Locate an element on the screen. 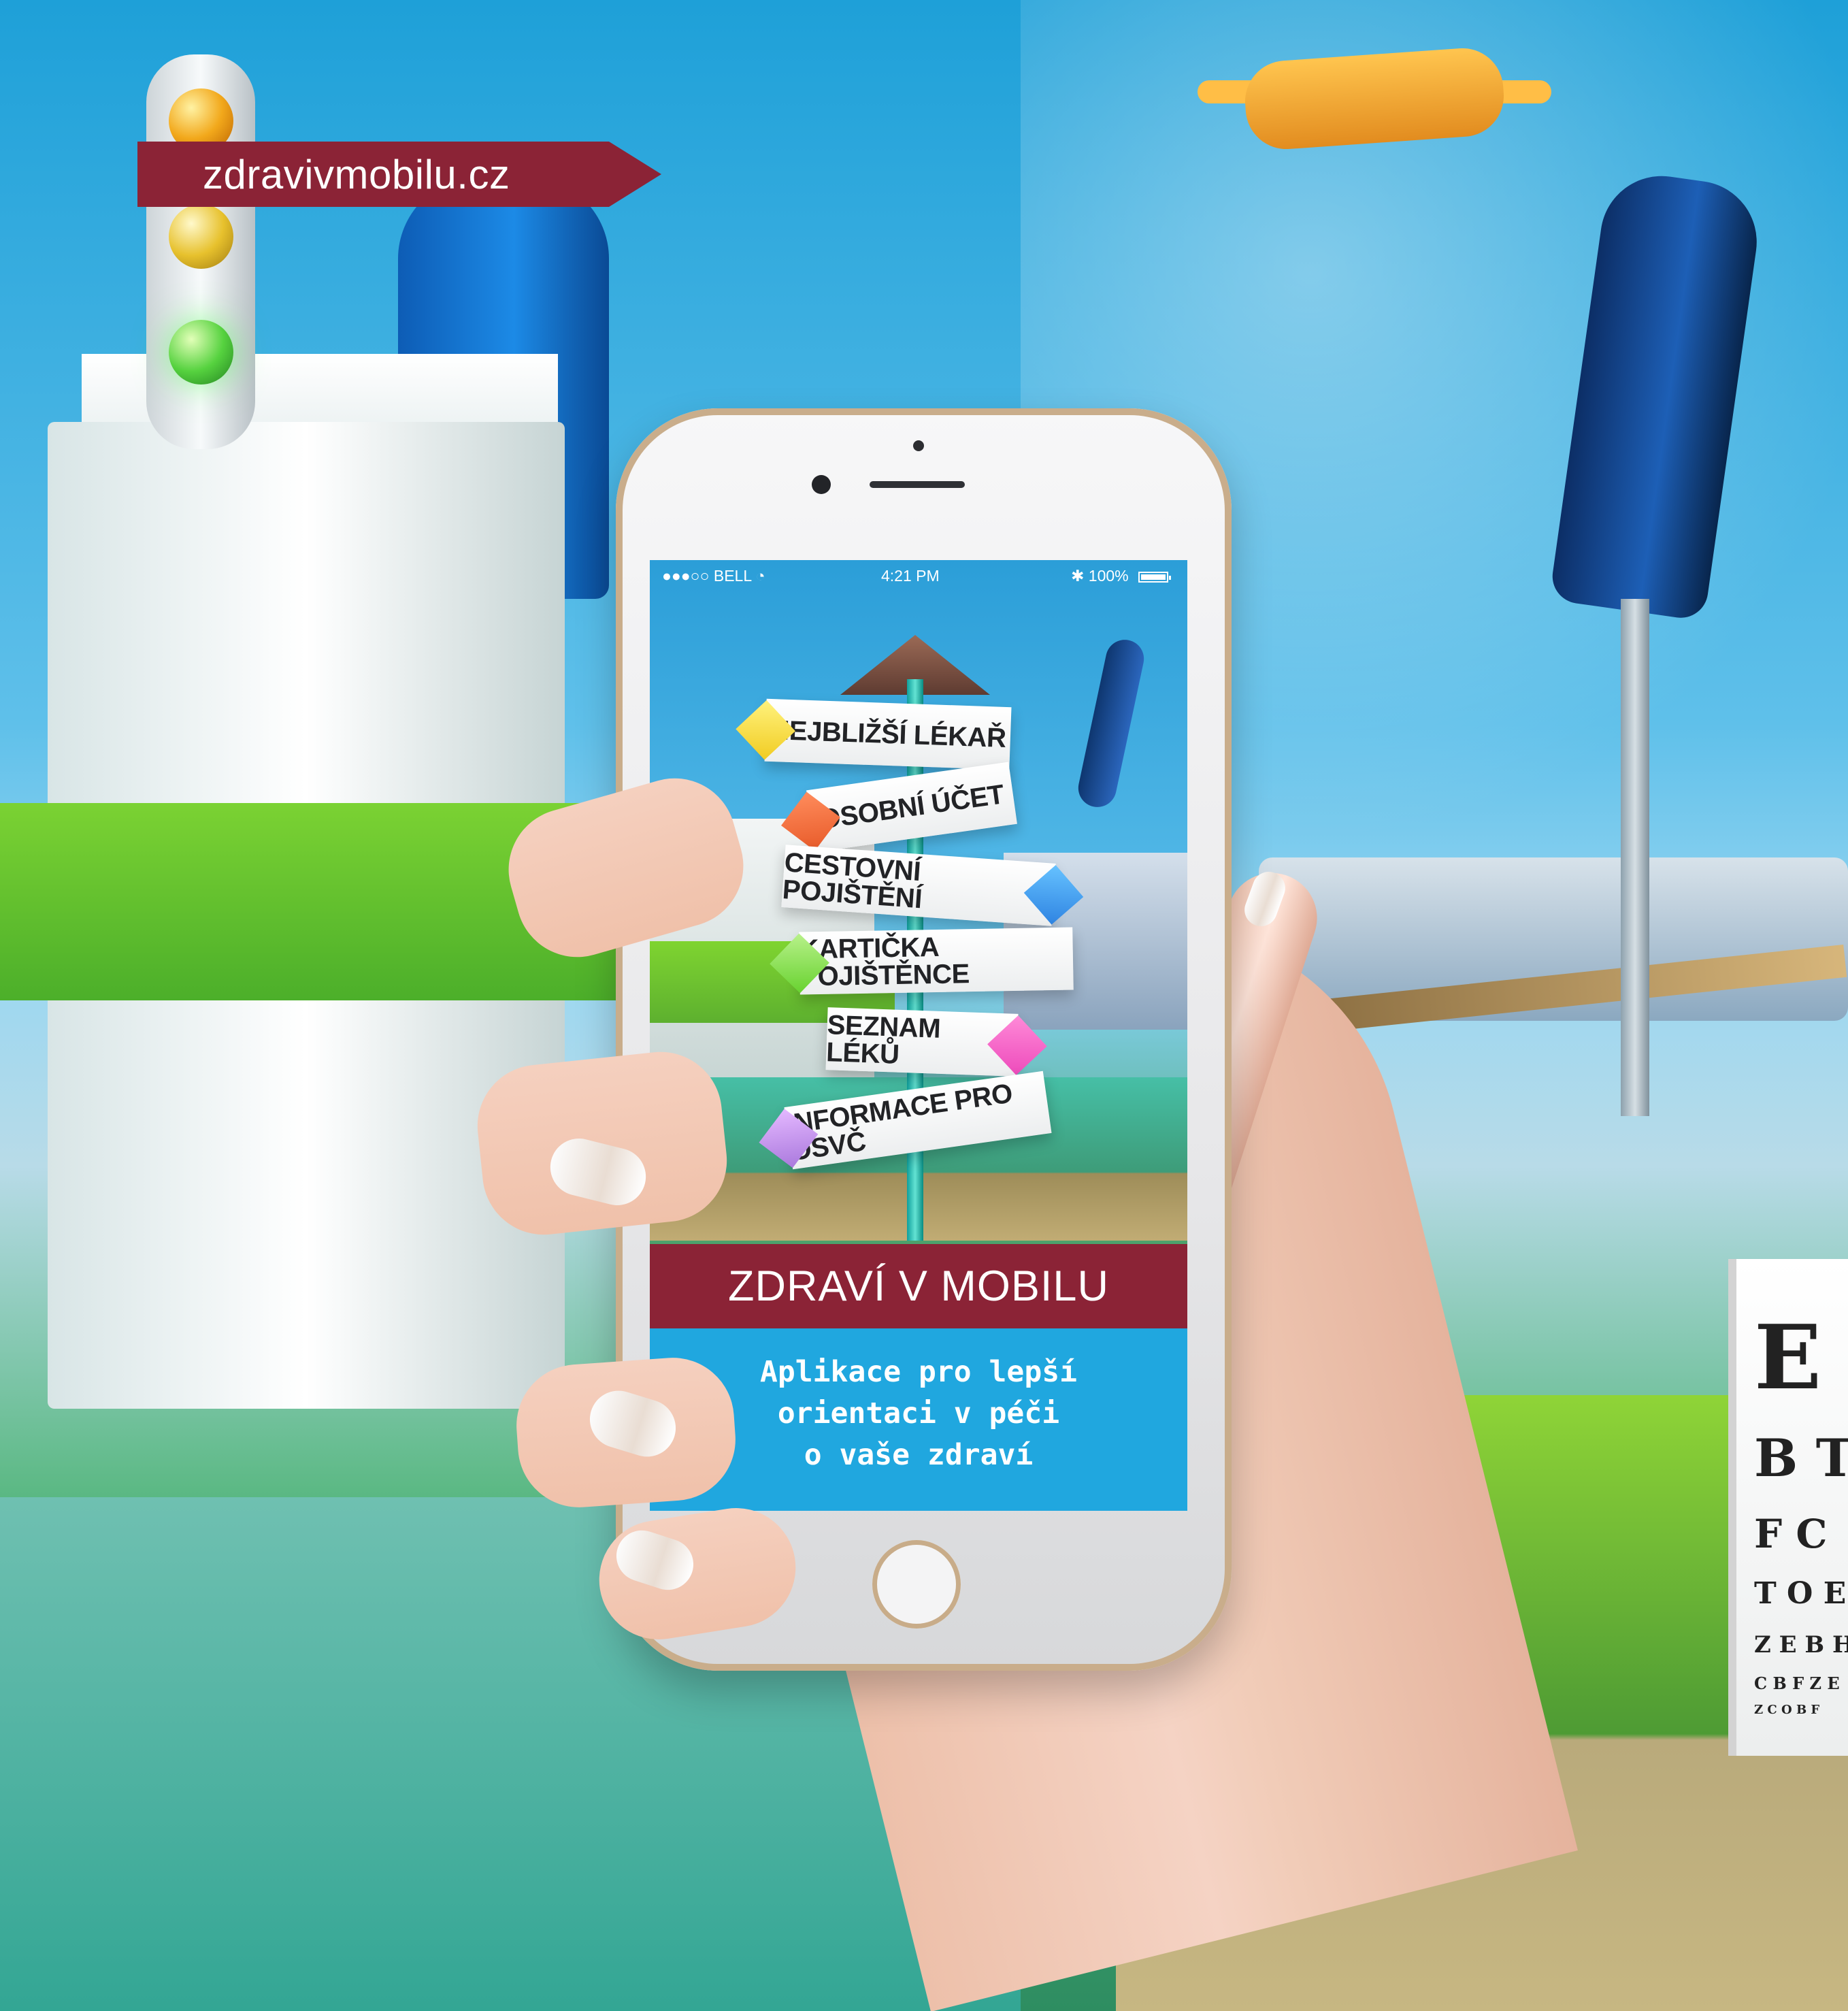 The width and height of the screenshot is (1848, 2011). menu-item-nearest-doctor: NEJBLIŽŠÍ LÉKAŘ is located at coordinates (888, 734).